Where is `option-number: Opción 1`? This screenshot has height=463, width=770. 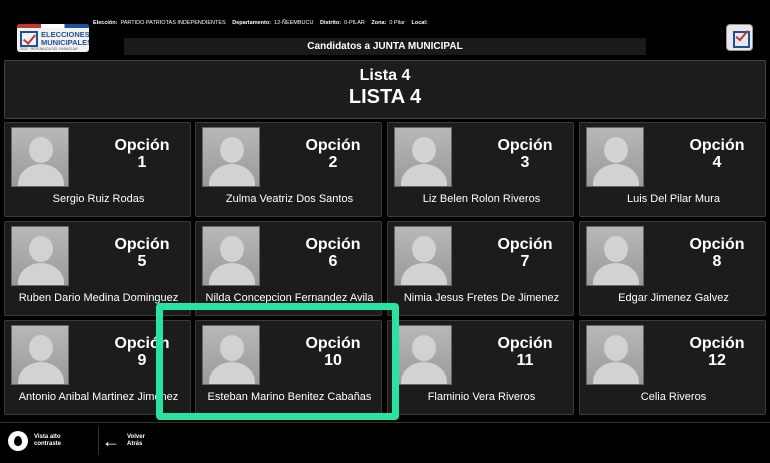 option-number: Opción 1 is located at coordinates (142, 154).